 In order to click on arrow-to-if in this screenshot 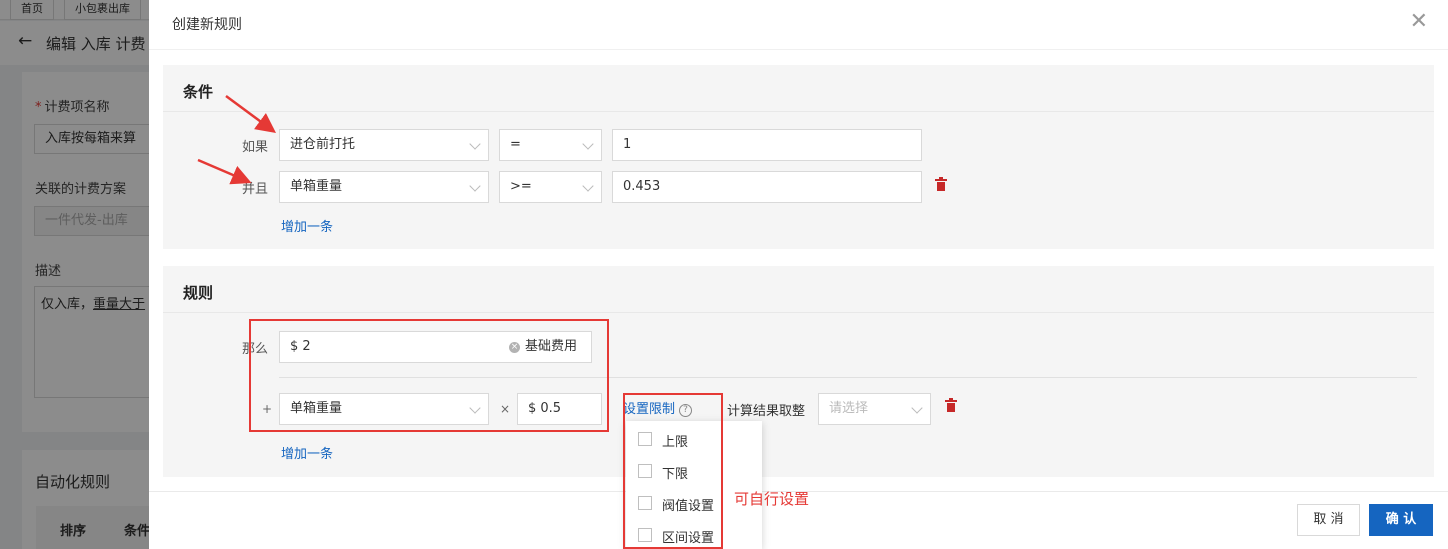, I will do `click(251, 113)`.